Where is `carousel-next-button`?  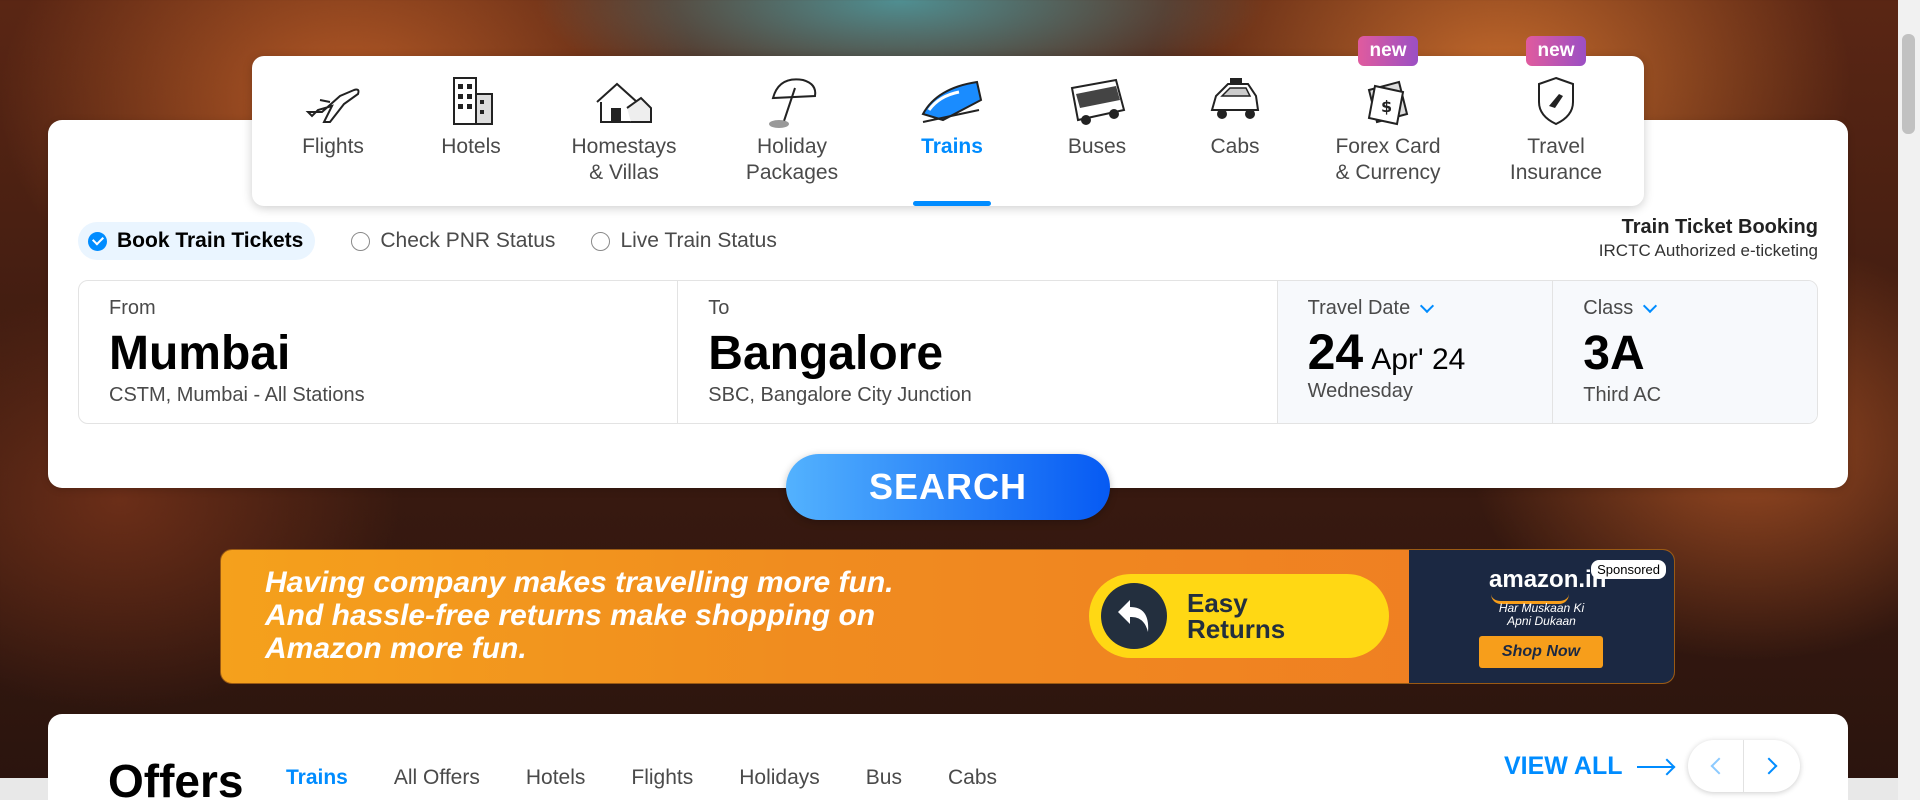 carousel-next-button is located at coordinates (1772, 766).